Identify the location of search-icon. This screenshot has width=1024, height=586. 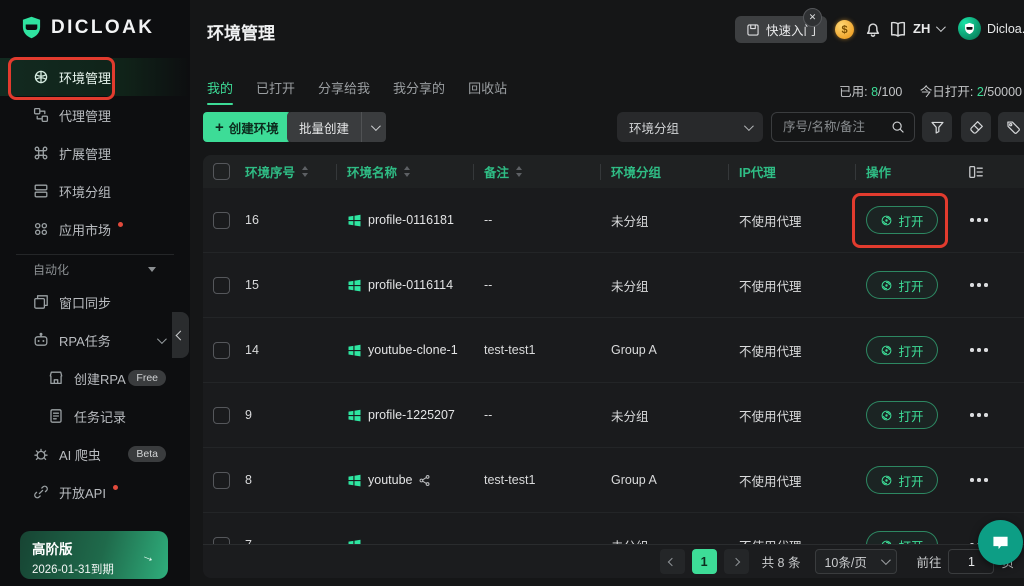
(898, 127).